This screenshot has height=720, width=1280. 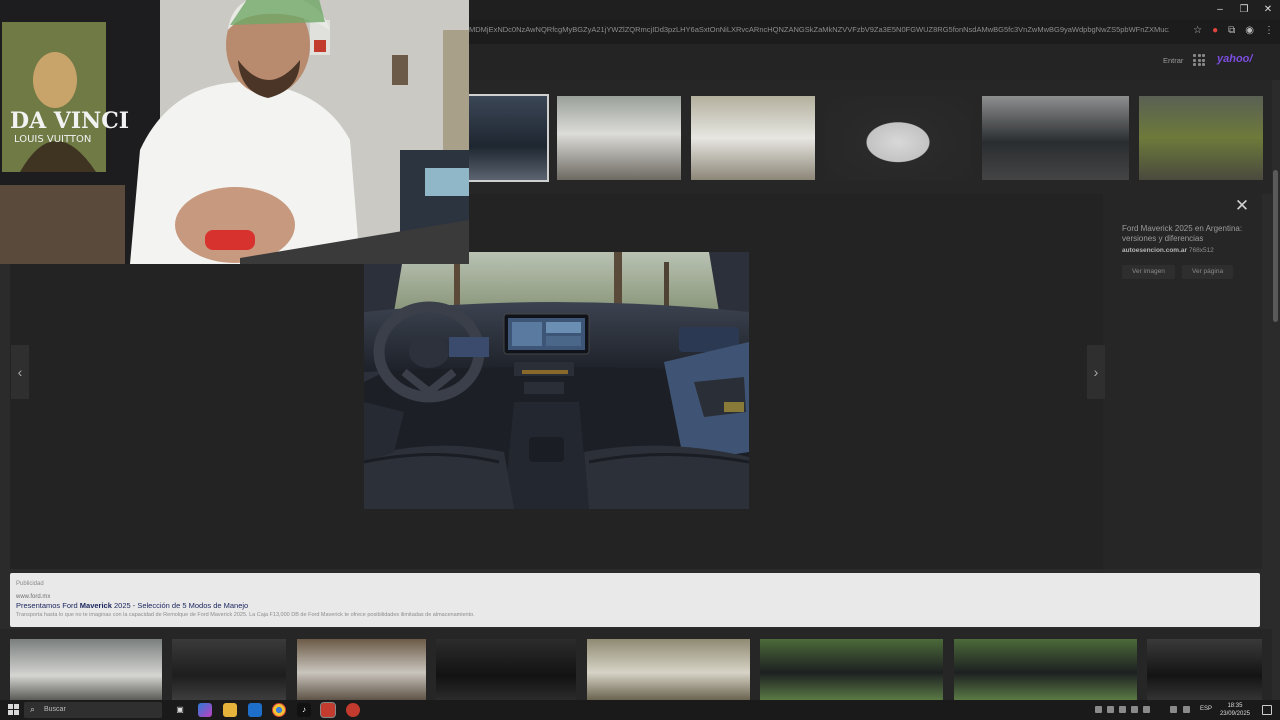 I want to click on wifi-icon, so click(x=1173, y=709).